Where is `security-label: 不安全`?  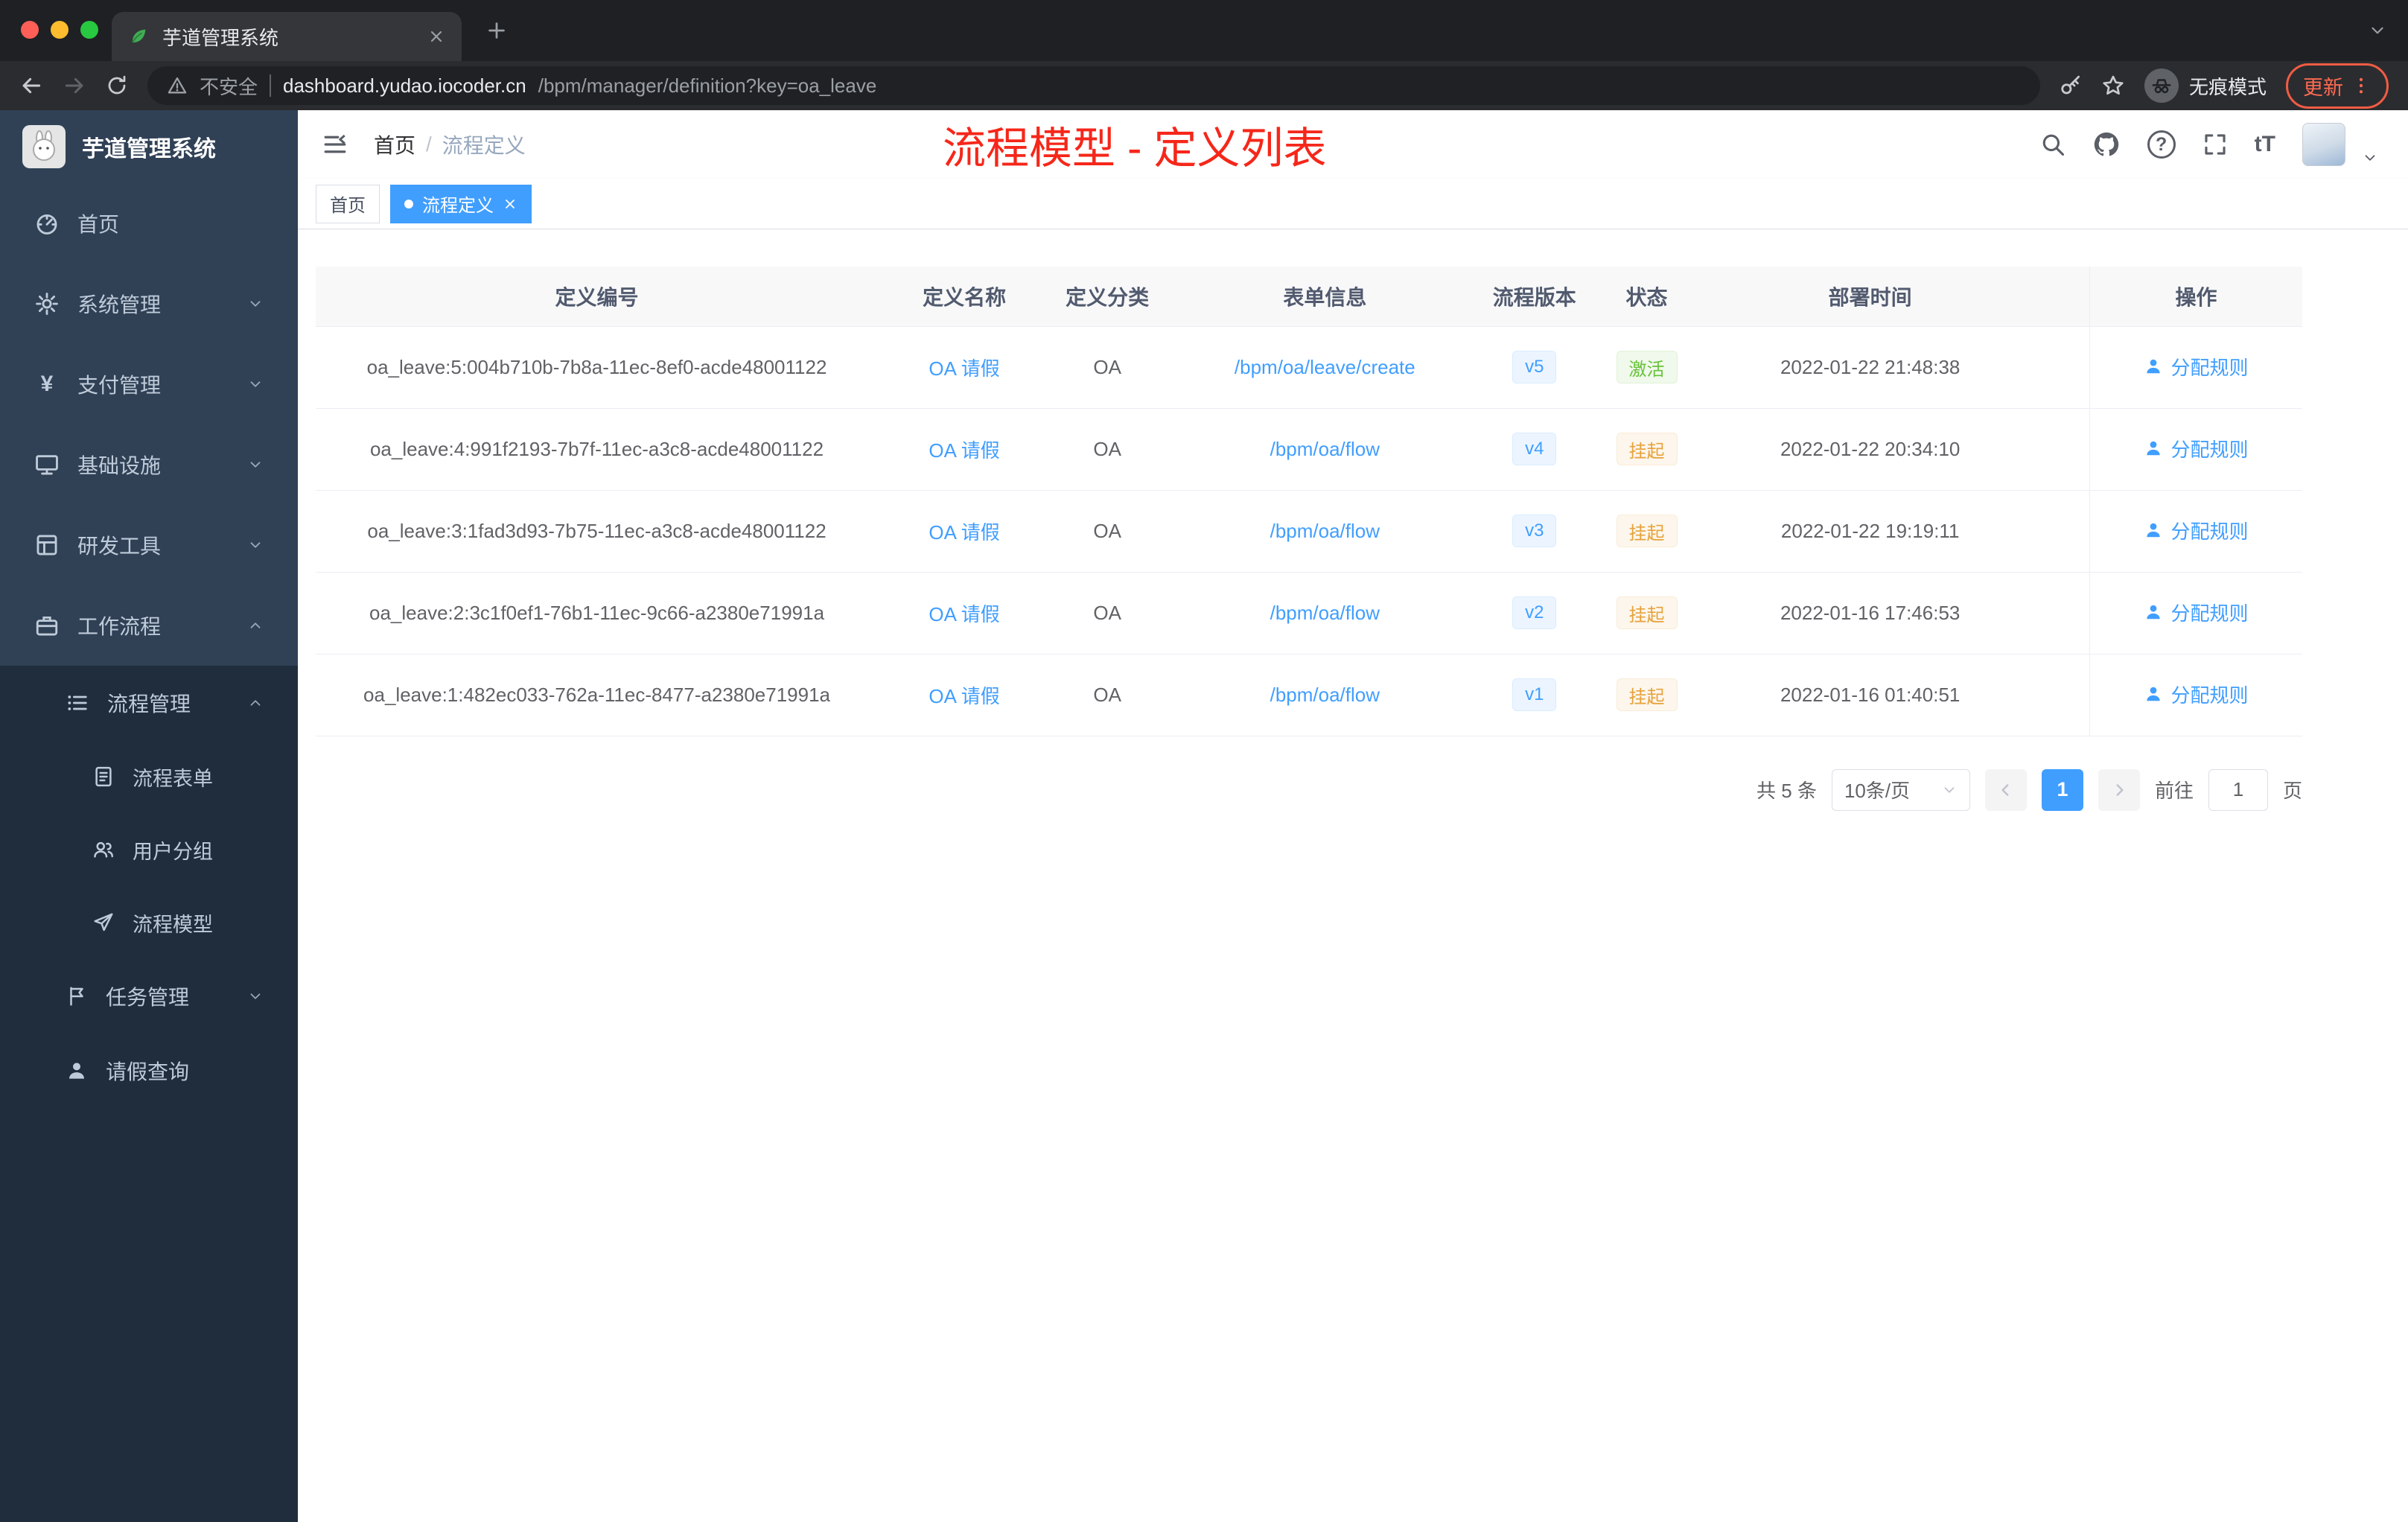 security-label: 不安全 is located at coordinates (229, 86).